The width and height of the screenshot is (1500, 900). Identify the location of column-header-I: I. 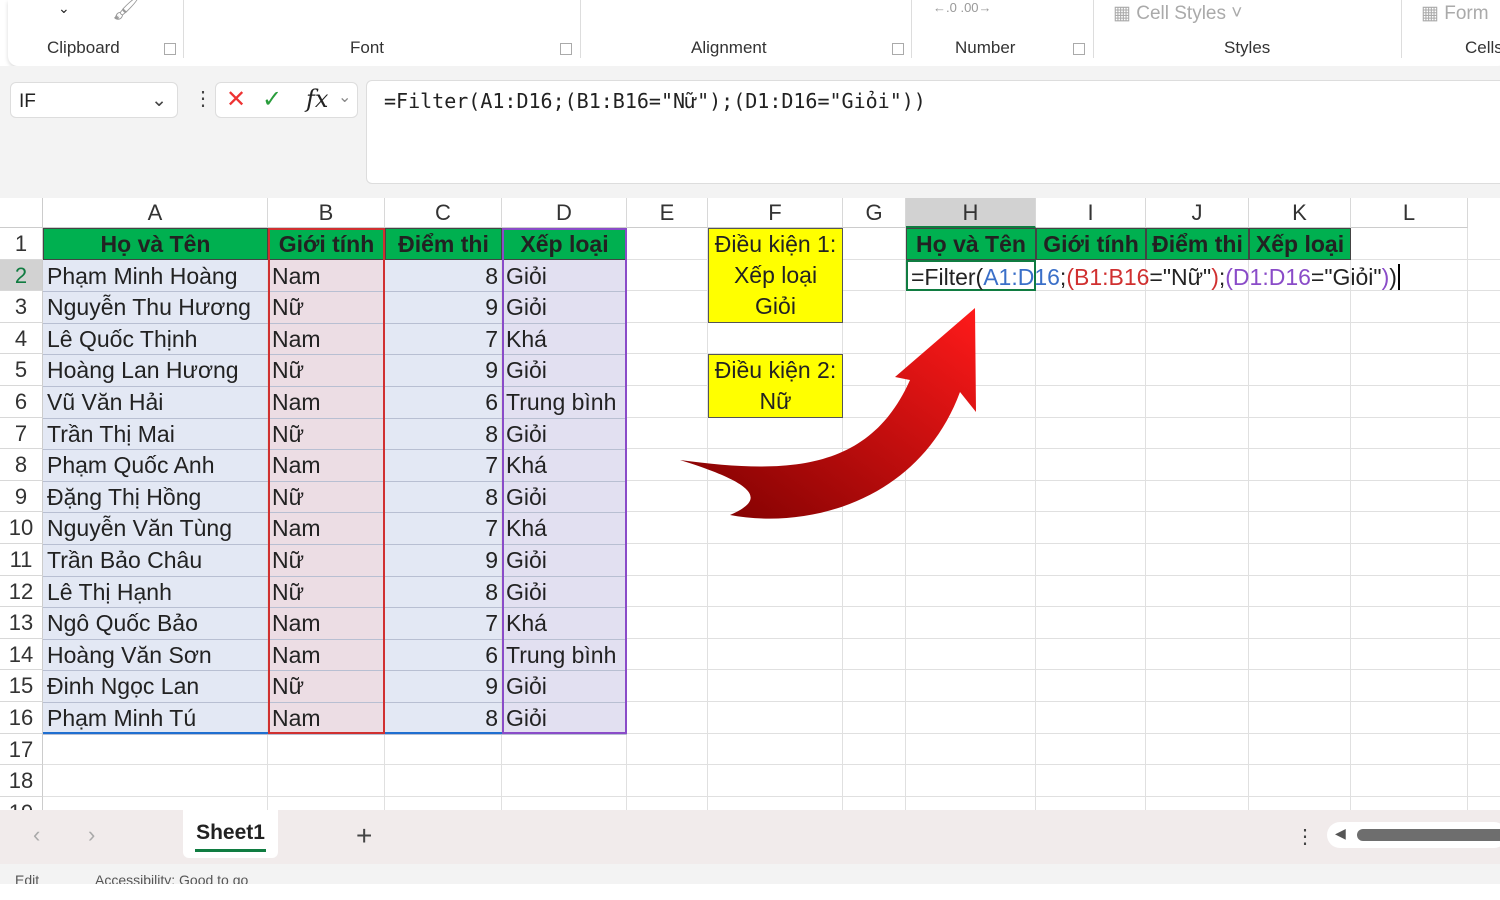
(1091, 213).